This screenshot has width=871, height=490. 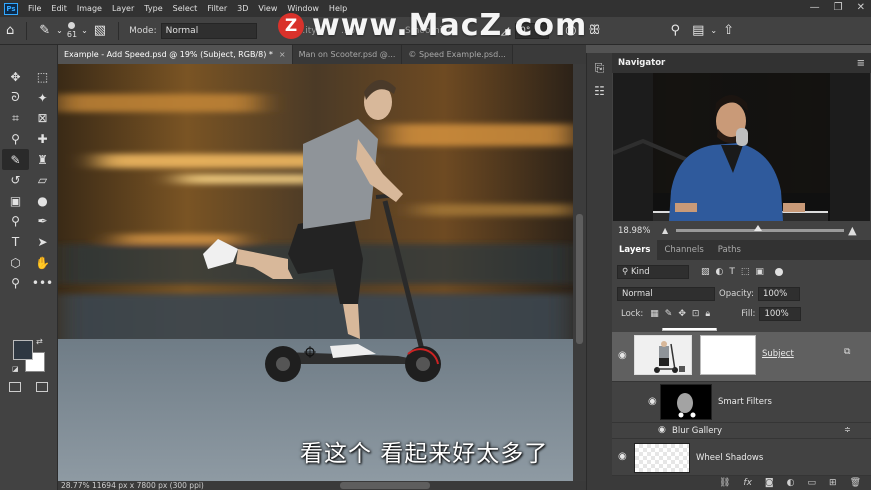 What do you see at coordinates (42, 221) in the screenshot?
I see `pen-tool-icon: ✒` at bounding box center [42, 221].